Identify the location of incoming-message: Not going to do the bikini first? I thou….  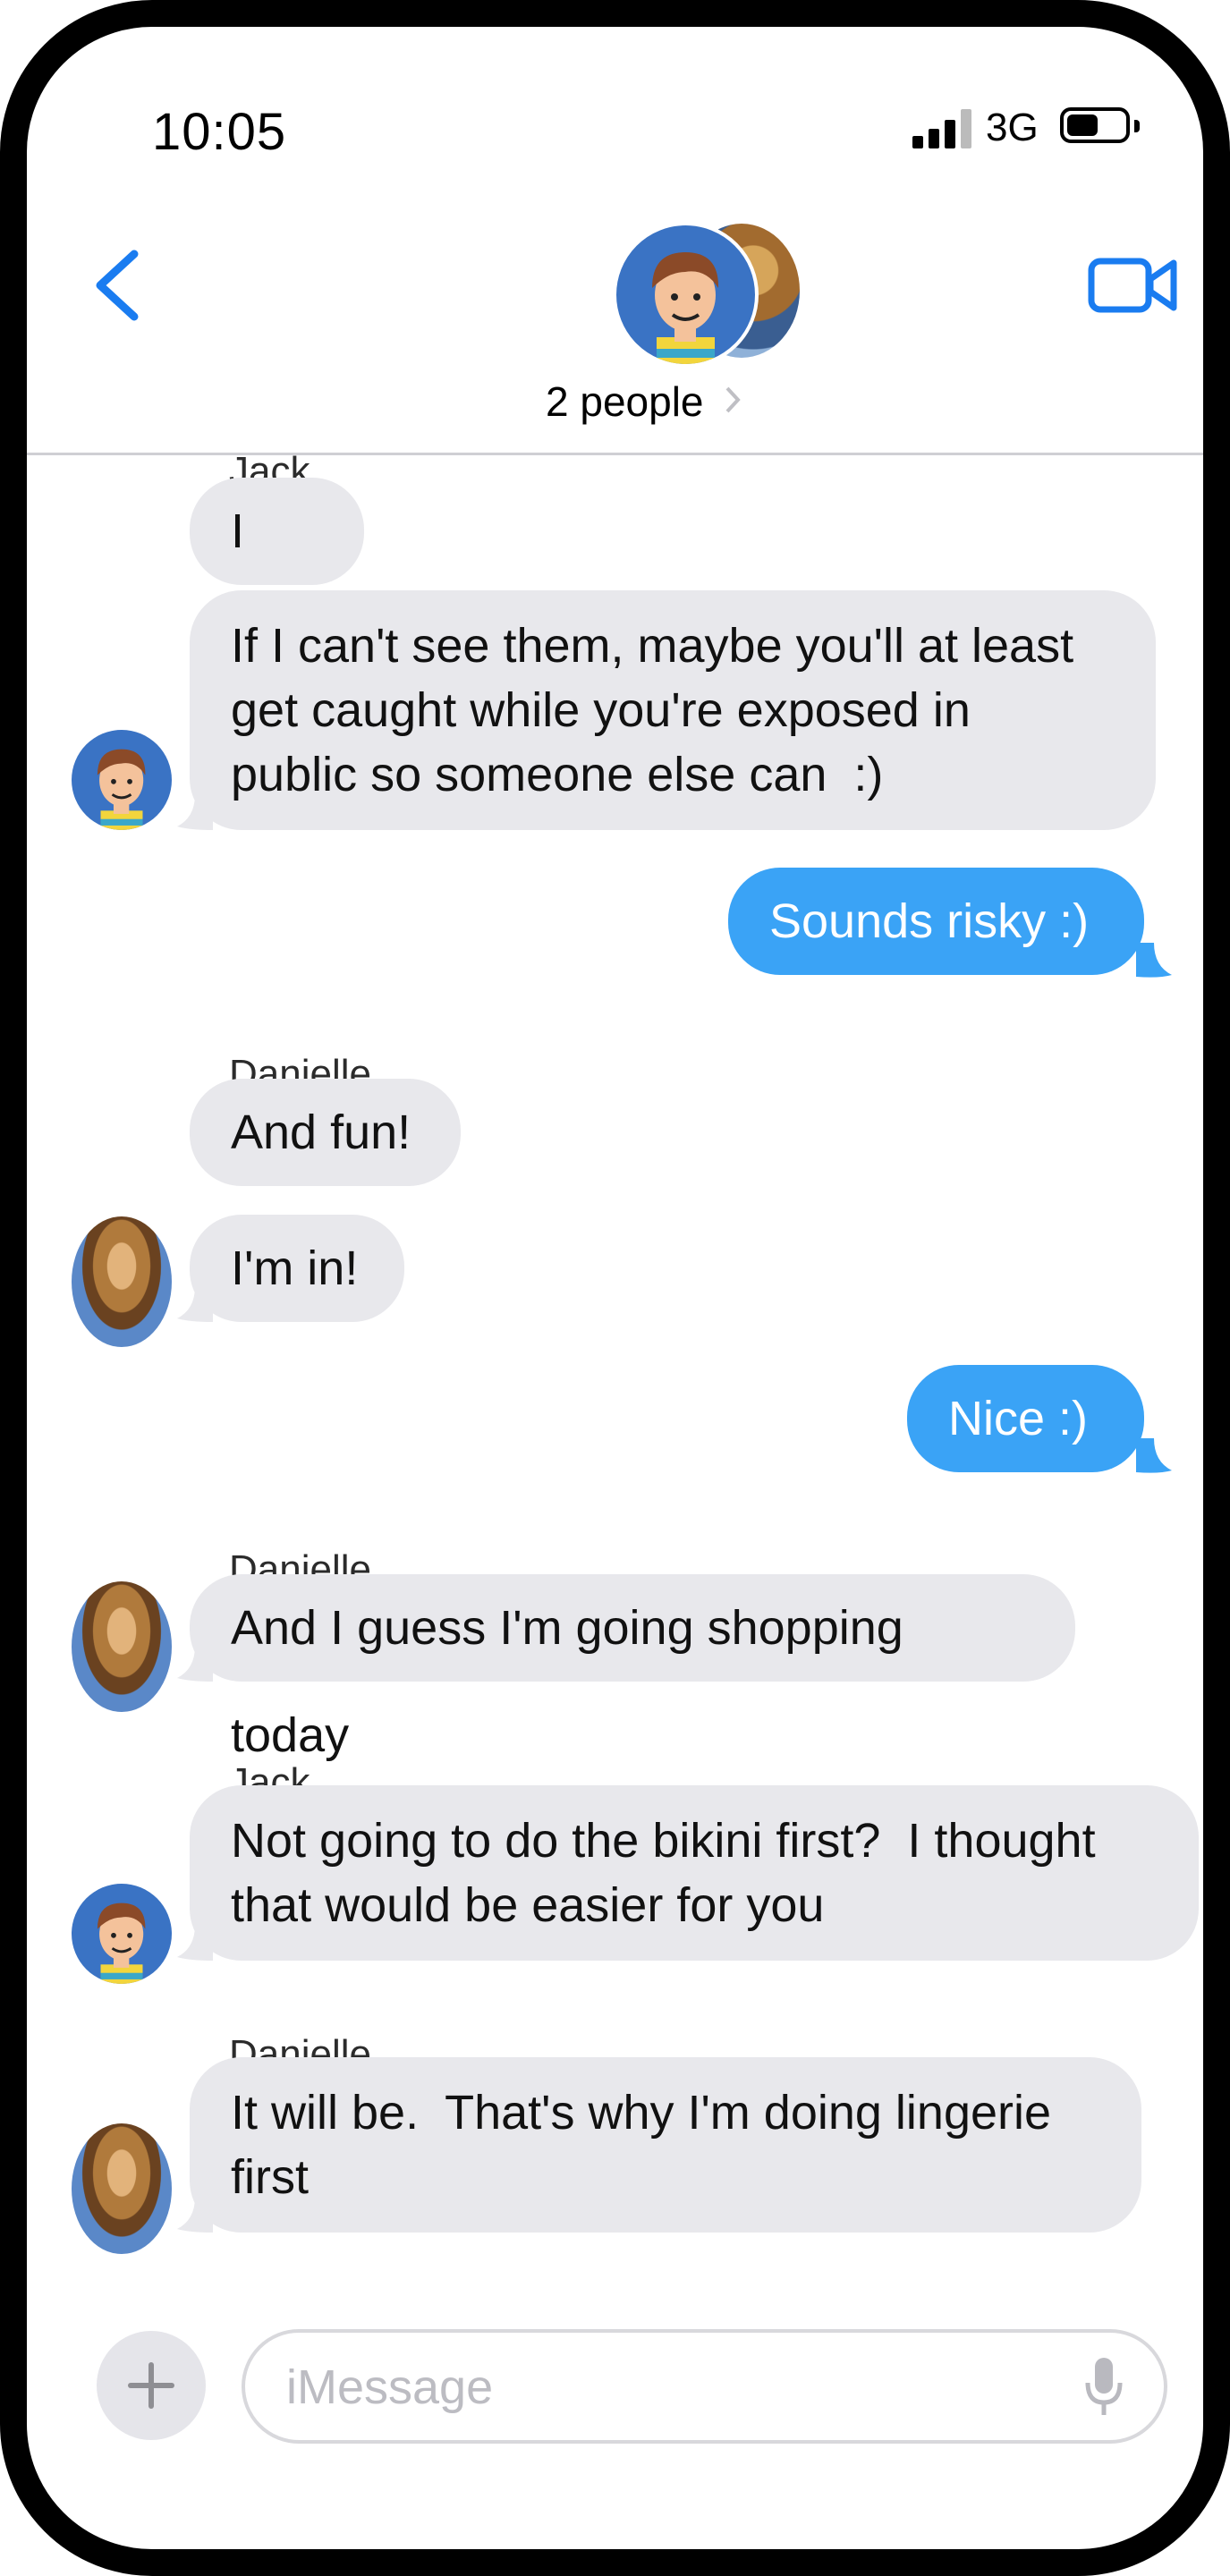
(694, 1873).